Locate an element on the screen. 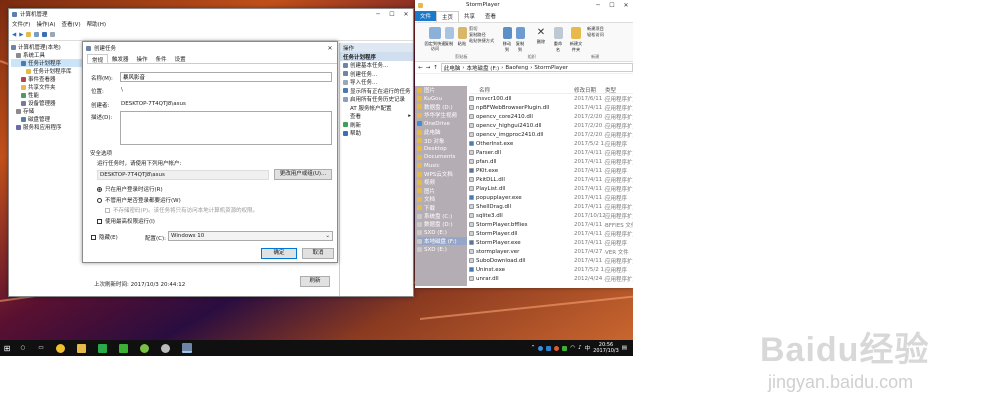 This screenshot has height=418, width=1000. computer-management-taskbar-icon is located at coordinates (187, 348).